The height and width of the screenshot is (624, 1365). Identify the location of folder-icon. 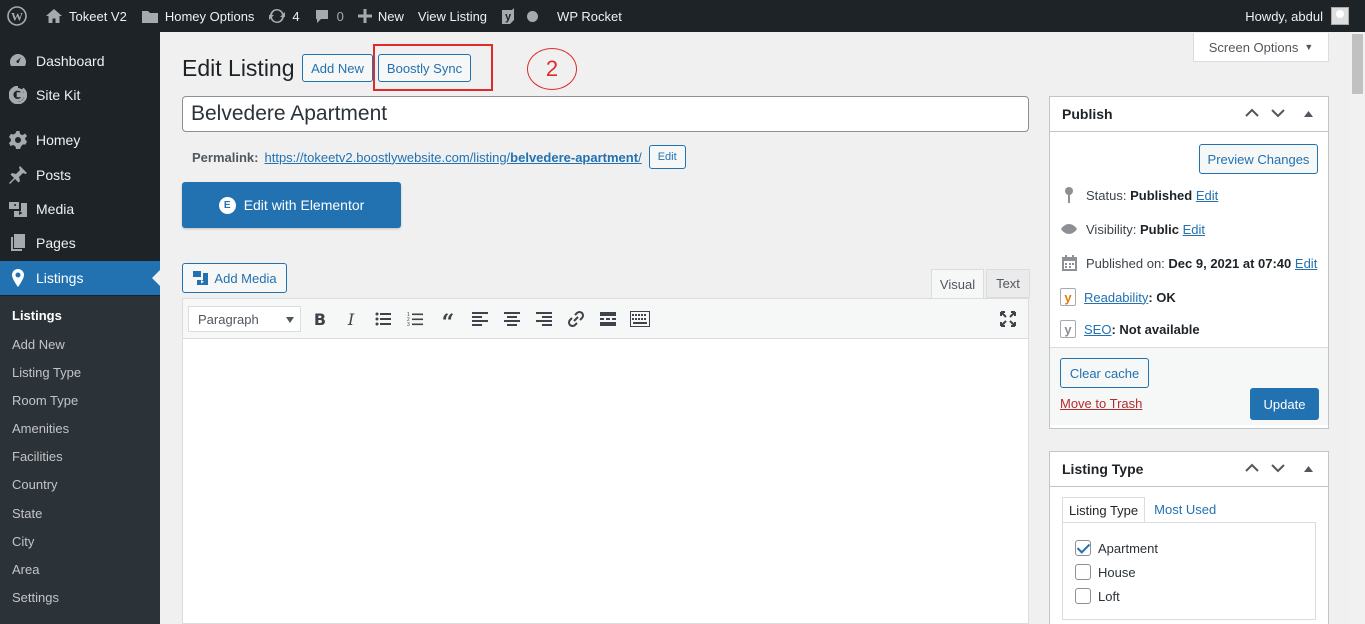
(150, 16).